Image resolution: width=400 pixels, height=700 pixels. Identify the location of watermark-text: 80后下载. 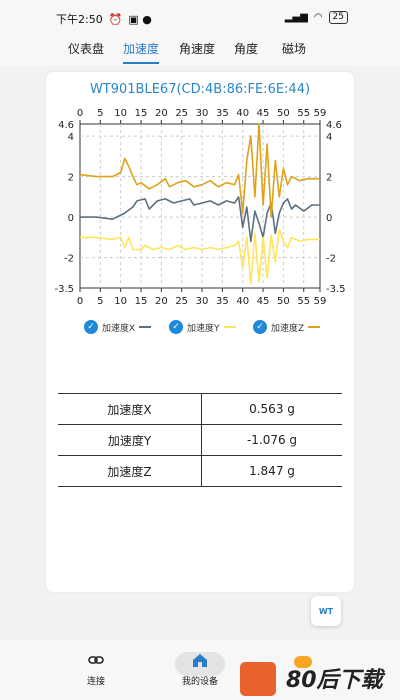
(334, 680).